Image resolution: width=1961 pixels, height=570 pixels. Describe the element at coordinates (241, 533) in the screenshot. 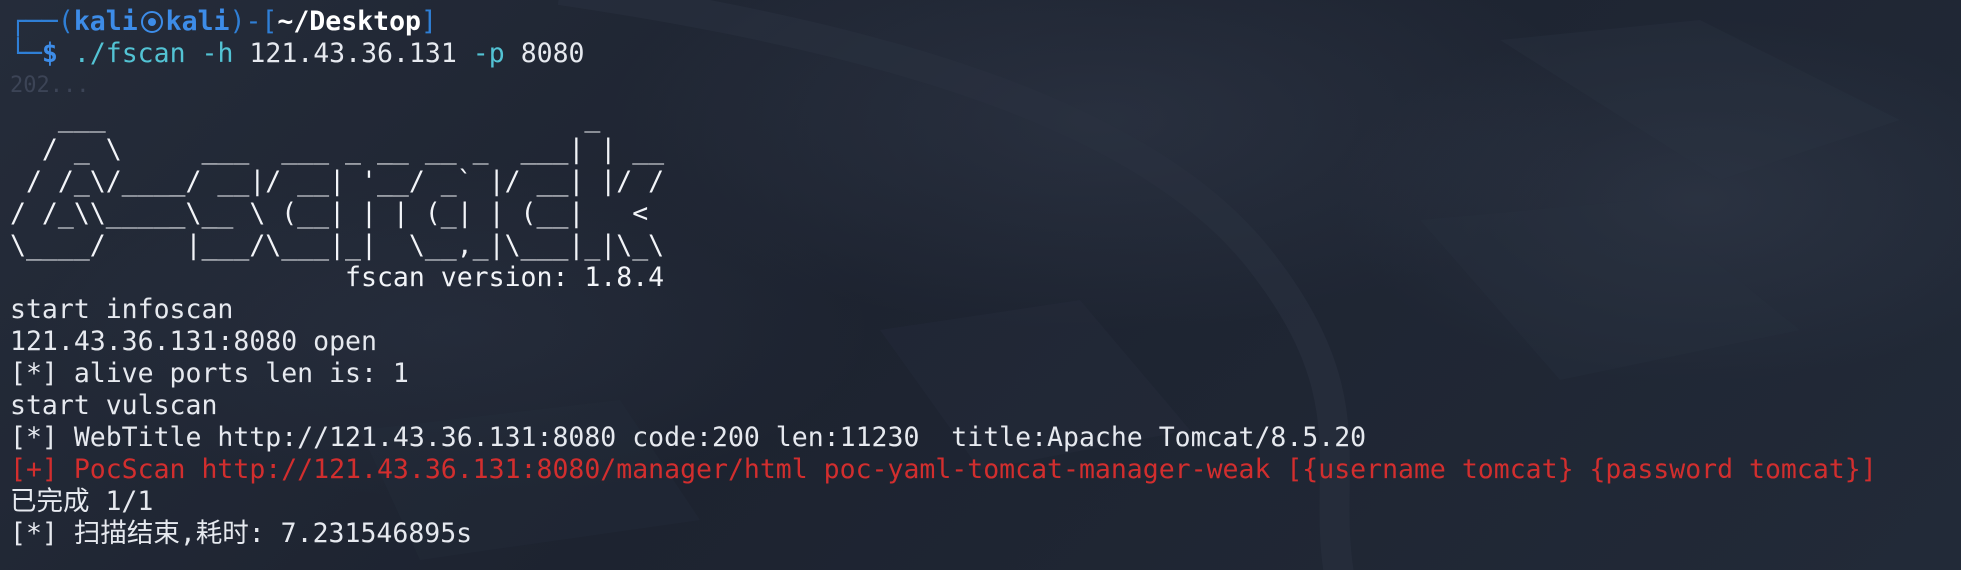

I see `output-line: [*] 扫描结束,耗时: 7.231546895s` at that location.